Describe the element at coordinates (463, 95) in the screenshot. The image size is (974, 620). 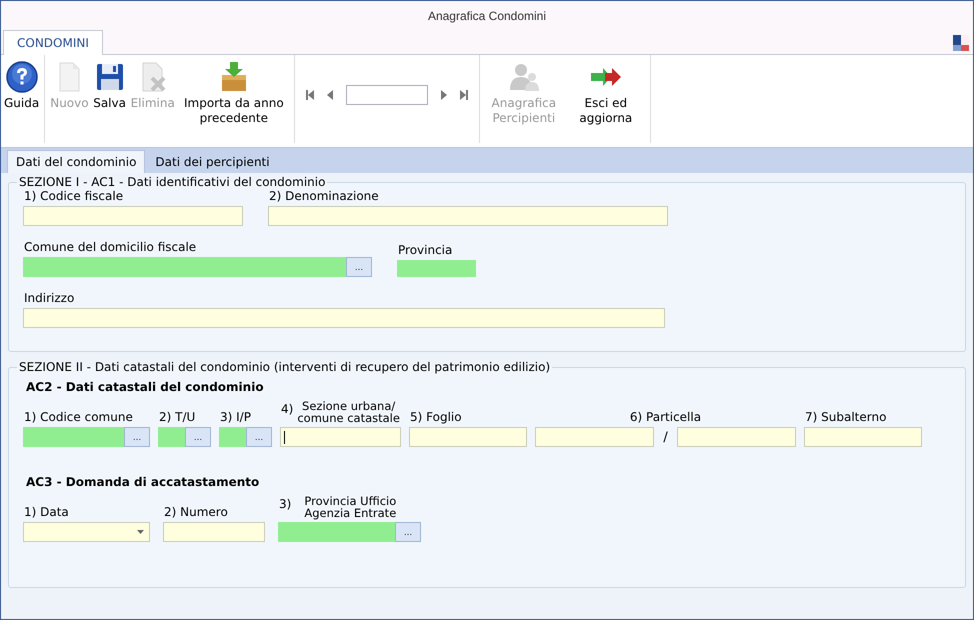
I see `skip-end-icon` at that location.